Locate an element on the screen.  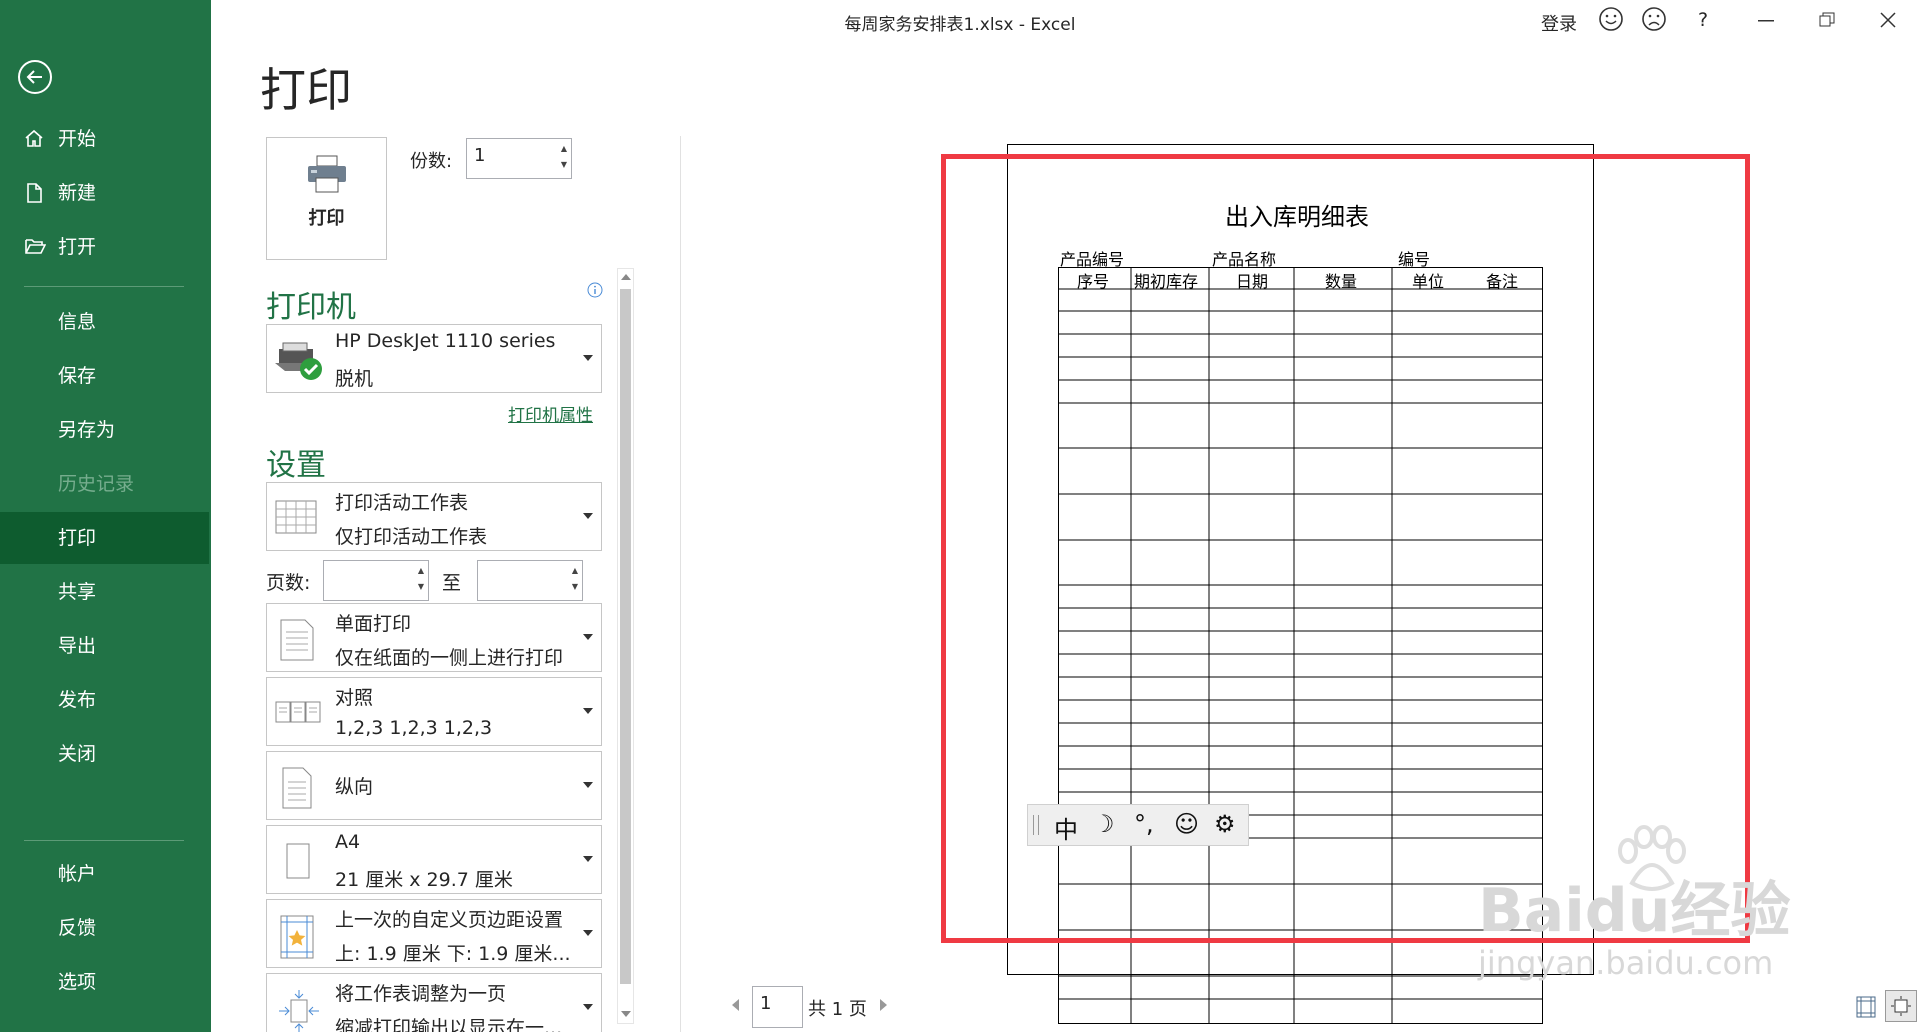
nav-close: 关闭 is located at coordinates (104, 754).